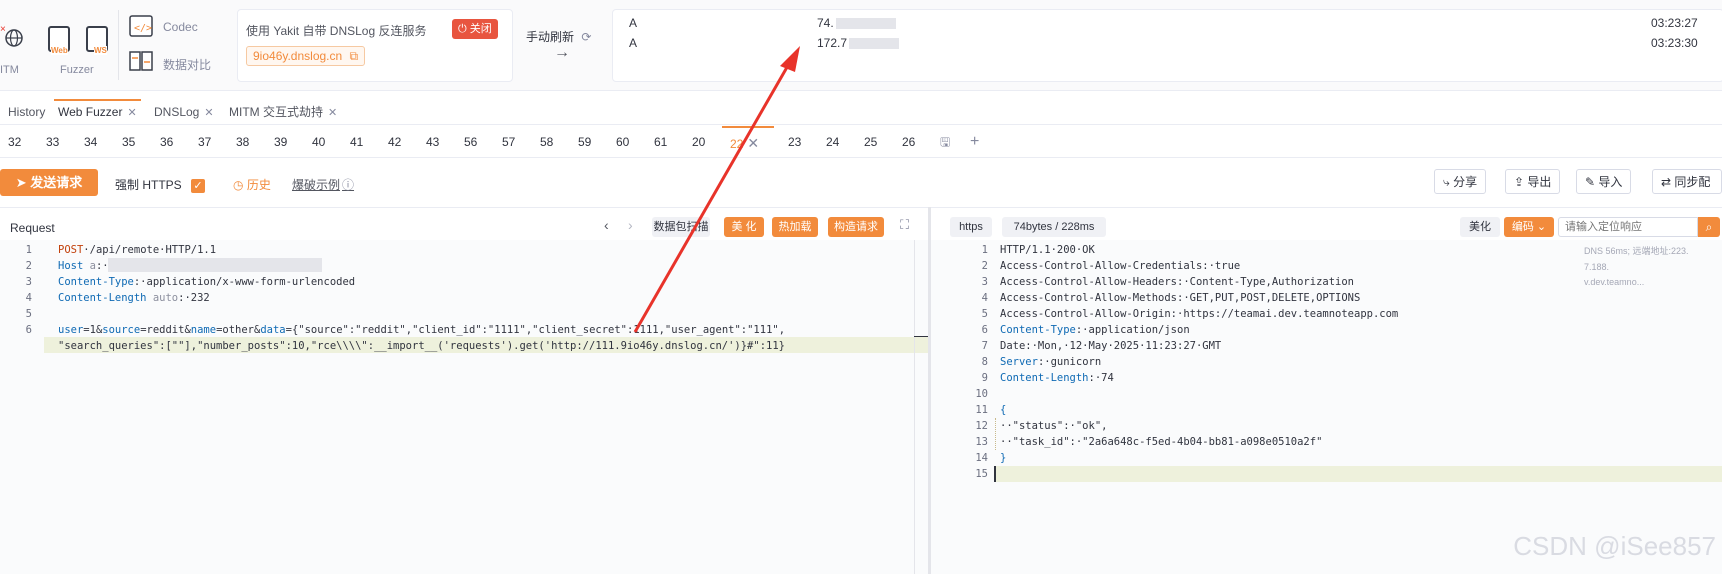  What do you see at coordinates (1614, 546) in the screenshot?
I see `watermark: CSDN @iSee857` at bounding box center [1614, 546].